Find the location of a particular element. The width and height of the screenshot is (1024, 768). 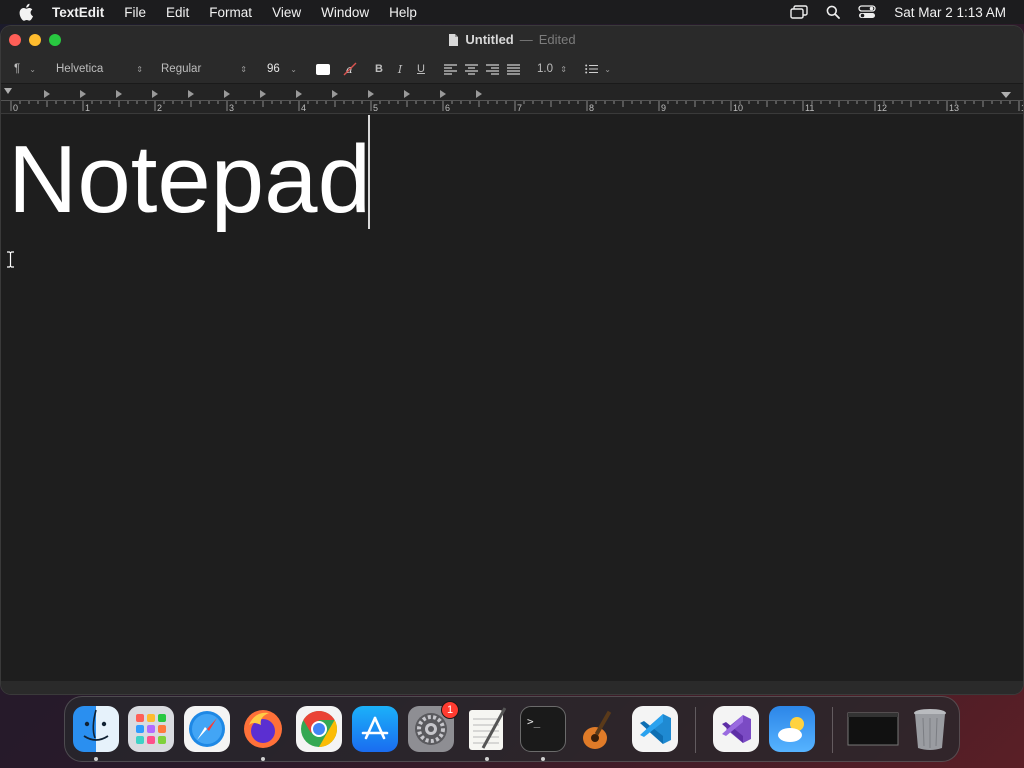

textedit-icon is located at coordinates (487, 729).